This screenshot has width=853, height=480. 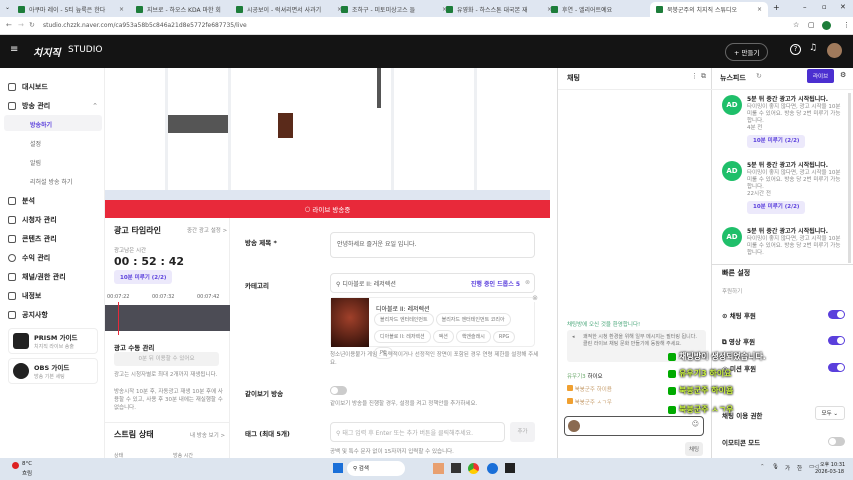 I want to click on weather-desc: 흐림, so click(x=27, y=474).